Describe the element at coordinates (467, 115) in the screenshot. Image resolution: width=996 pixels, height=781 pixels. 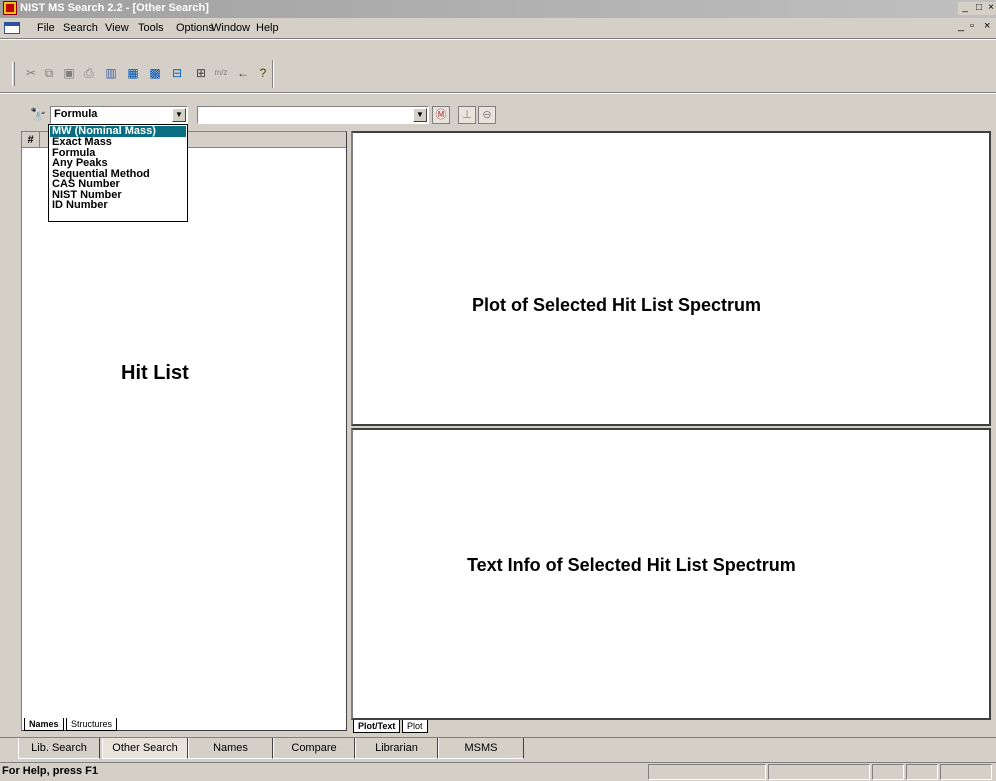
I see `structure-icon: ⊥` at that location.